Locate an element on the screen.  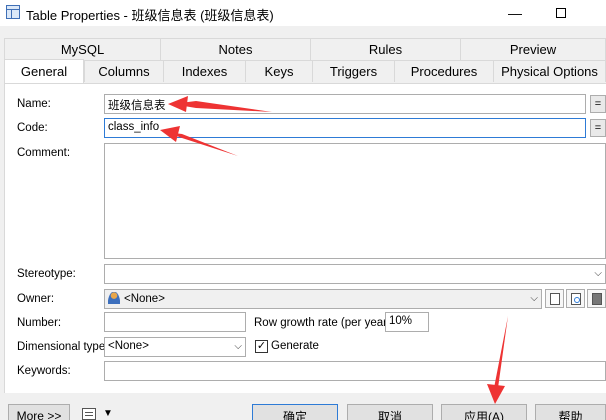
stereotype-label: Stereotype: is located at coordinates (46, 274).